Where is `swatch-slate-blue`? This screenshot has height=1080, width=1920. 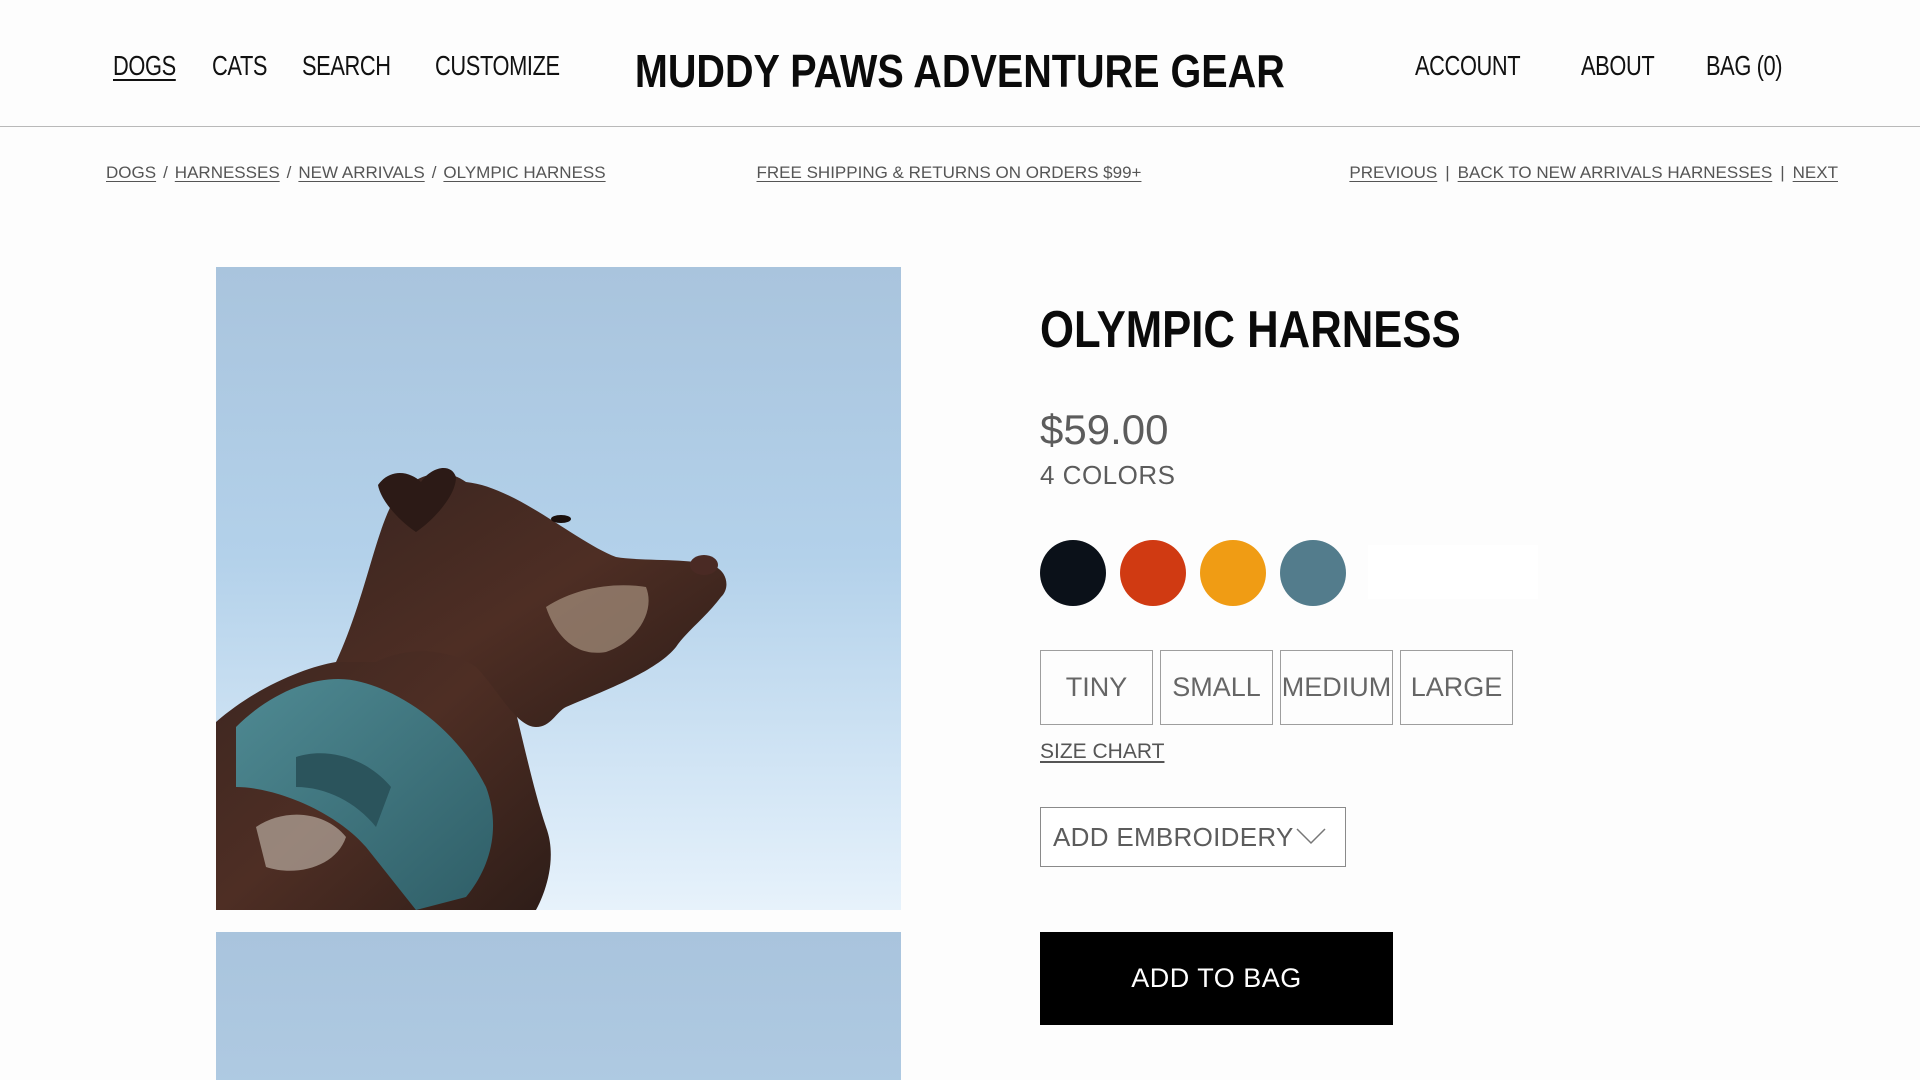
swatch-slate-blue is located at coordinates (1313, 573).